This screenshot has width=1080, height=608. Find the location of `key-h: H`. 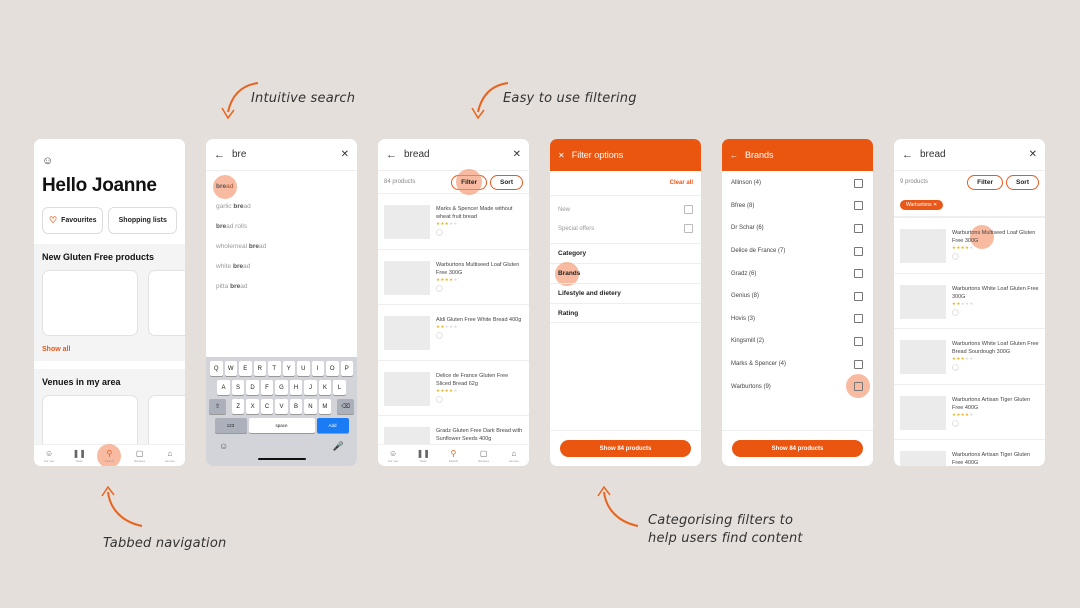

key-h: H is located at coordinates (296, 387).